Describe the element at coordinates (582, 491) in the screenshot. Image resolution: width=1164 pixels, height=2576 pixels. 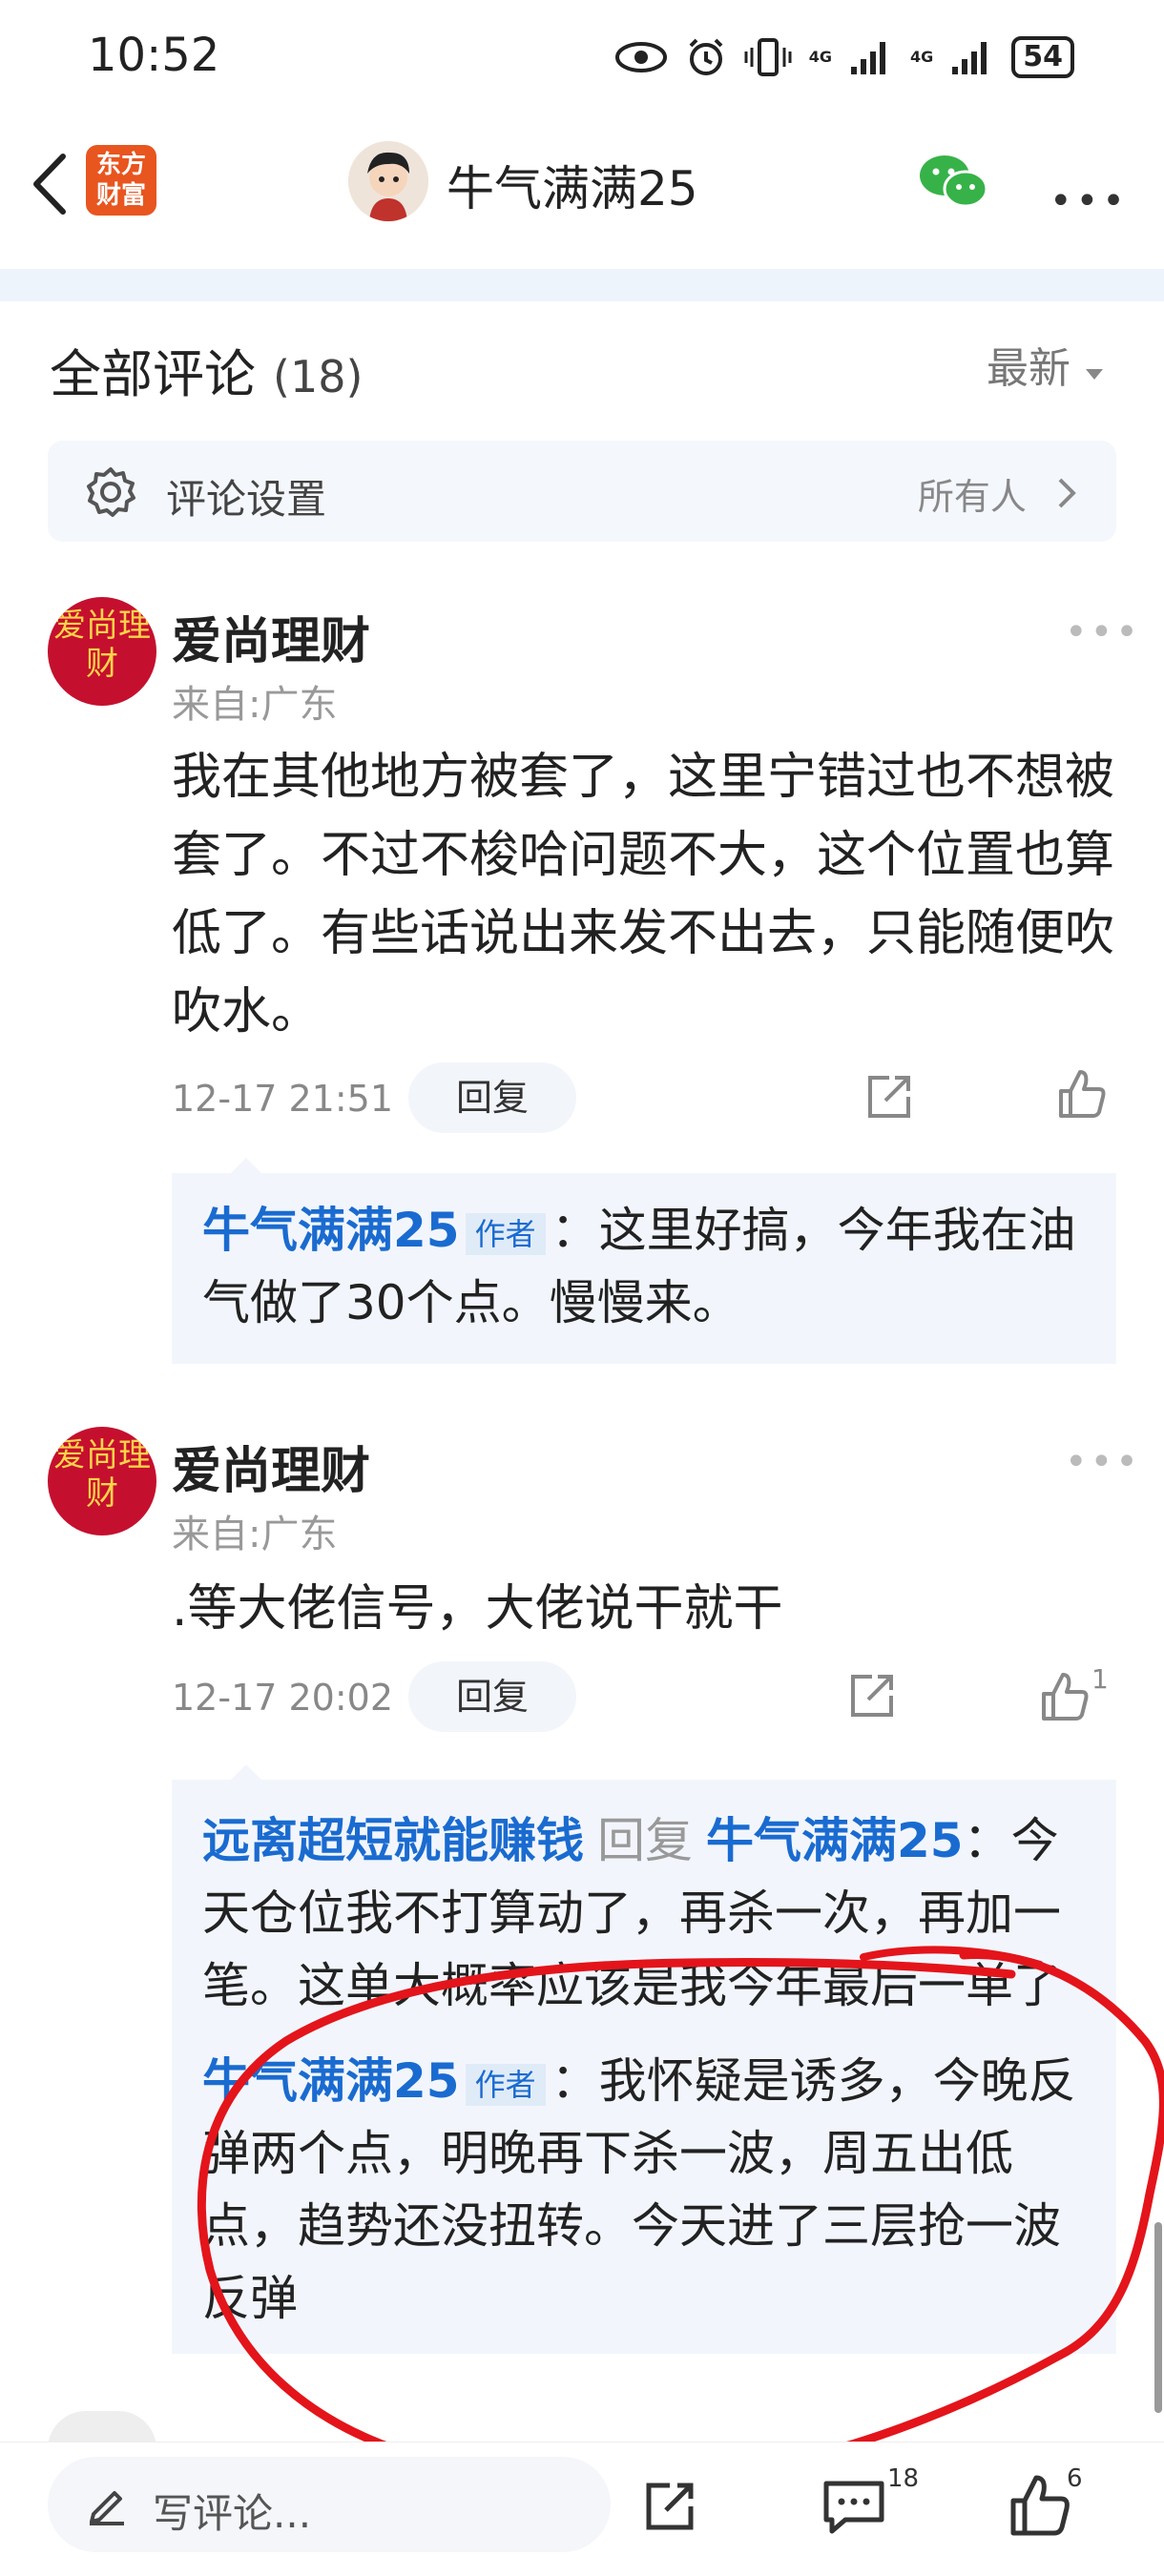
I see `comment-settings-row: 评论设置 所有人` at that location.